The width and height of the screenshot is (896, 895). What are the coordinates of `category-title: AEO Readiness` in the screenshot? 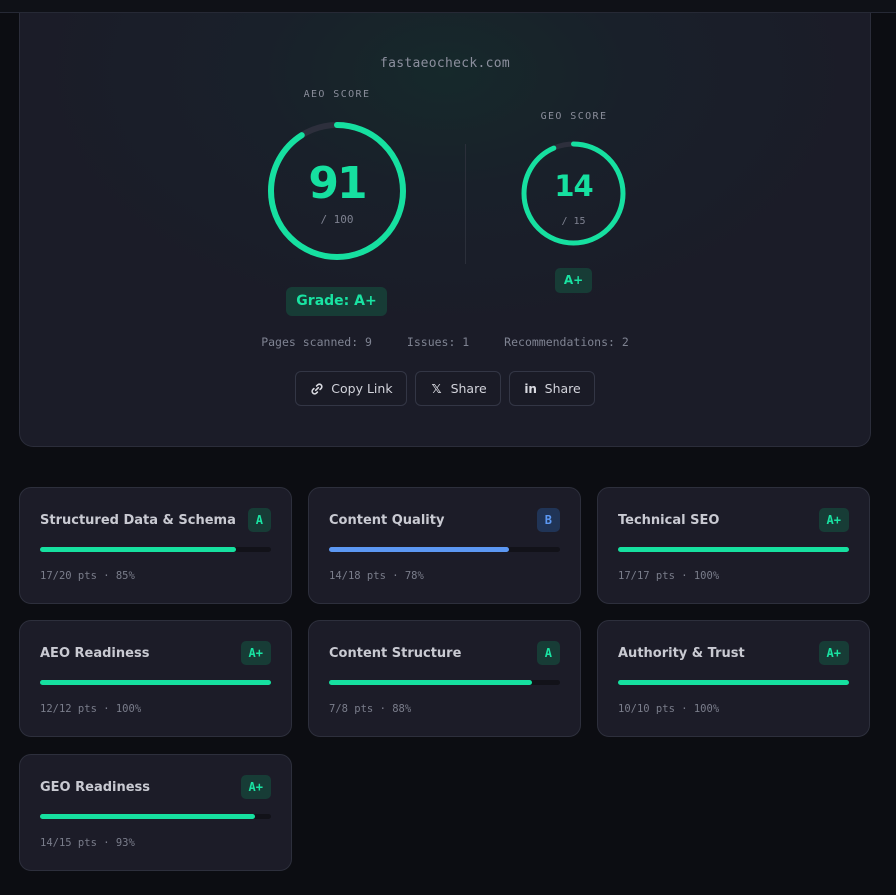 It's located at (95, 653).